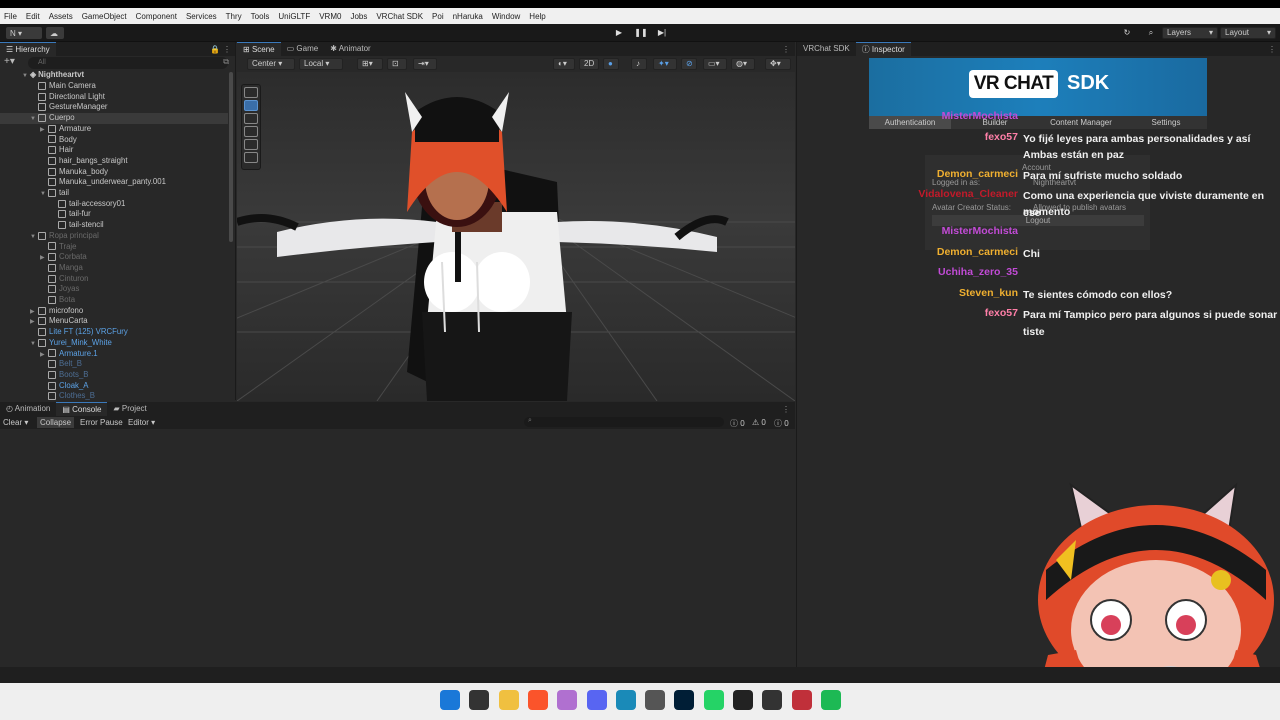 The height and width of the screenshot is (720, 1280). What do you see at coordinates (1190, 33) in the screenshot?
I see `layers-dropdown: Layers ▾` at bounding box center [1190, 33].